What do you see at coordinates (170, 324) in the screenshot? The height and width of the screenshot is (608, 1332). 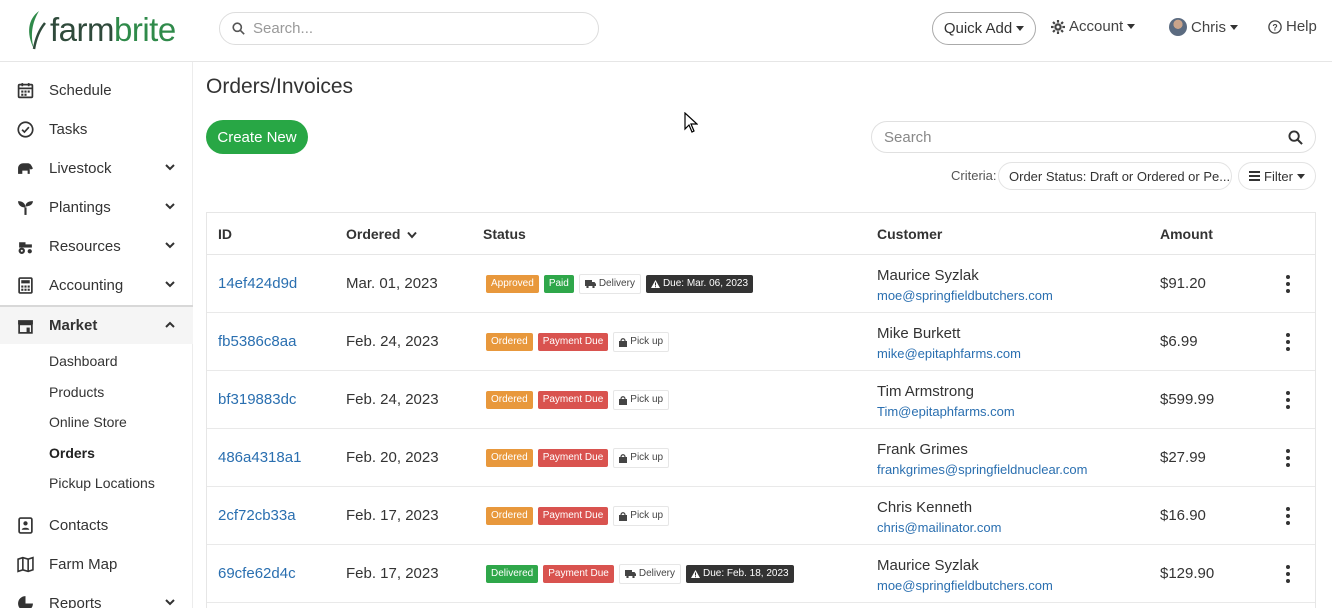 I see `chevron-up-icon` at bounding box center [170, 324].